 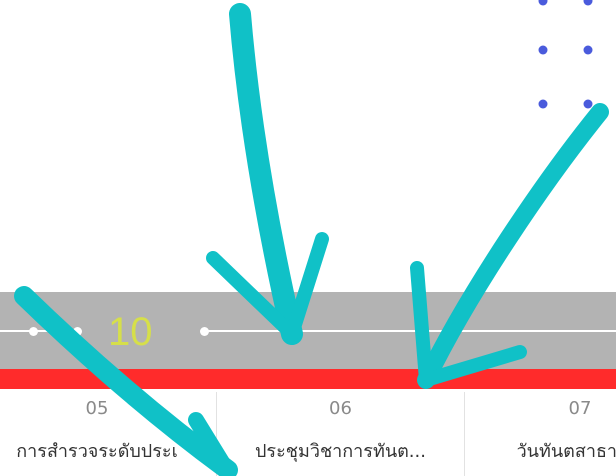 What do you see at coordinates (540, 434) in the screenshot?
I see `event-item: 07 วันทันตสาธารณ` at bounding box center [540, 434].